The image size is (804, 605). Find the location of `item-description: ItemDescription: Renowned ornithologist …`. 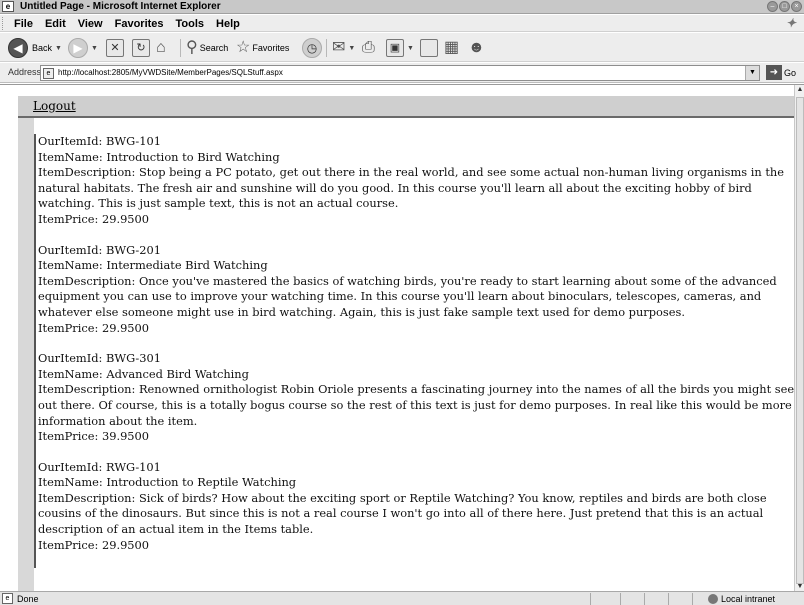

item-description: ItemDescription: Renowned ornithologist … is located at coordinates (416, 405).